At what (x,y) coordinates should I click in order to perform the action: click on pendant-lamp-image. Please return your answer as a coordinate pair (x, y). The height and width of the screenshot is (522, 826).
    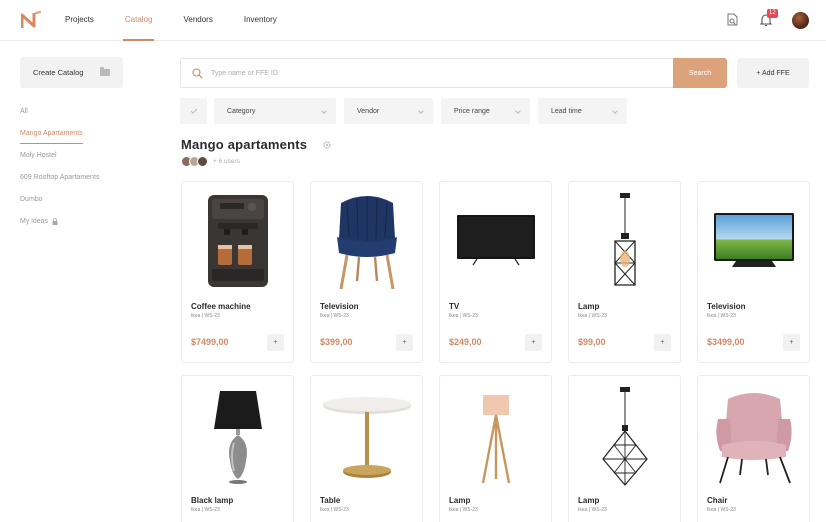
    Looking at the image, I should click on (624, 241).